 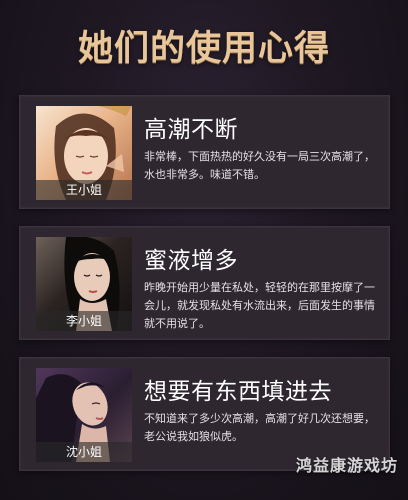 What do you see at coordinates (259, 427) in the screenshot?
I see `review-text: 不知道来了多少次高潮，高潮了好几次还想要，老公说我如狼似虎。` at bounding box center [259, 427].